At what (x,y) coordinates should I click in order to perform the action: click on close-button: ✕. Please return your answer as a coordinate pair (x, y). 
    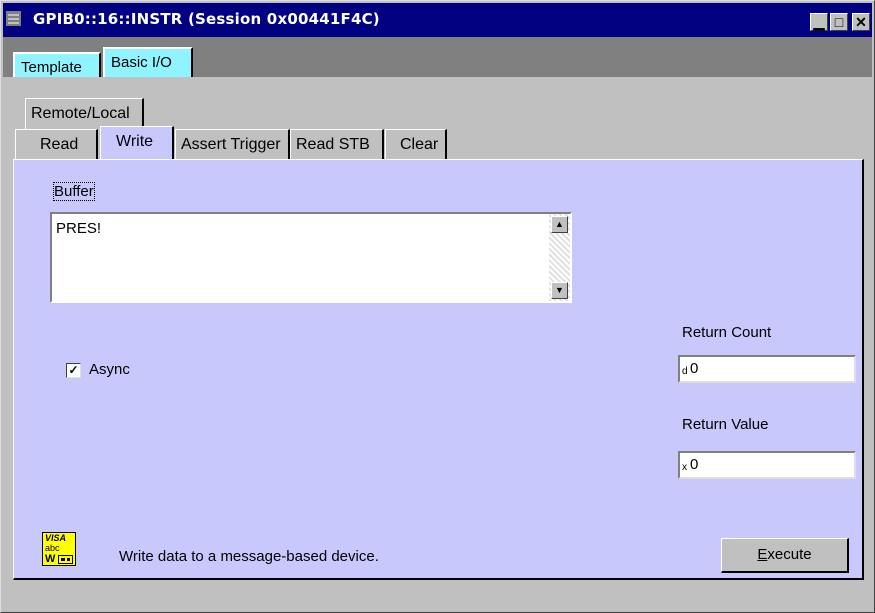
    Looking at the image, I should click on (861, 22).